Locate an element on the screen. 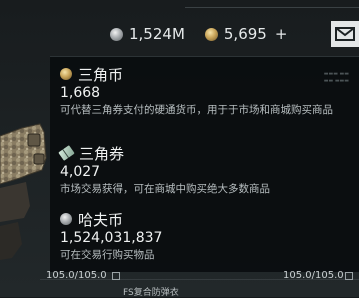 Image resolution: width=359 pixels, height=298 pixels. currency-amount: 4,027 is located at coordinates (80, 172).